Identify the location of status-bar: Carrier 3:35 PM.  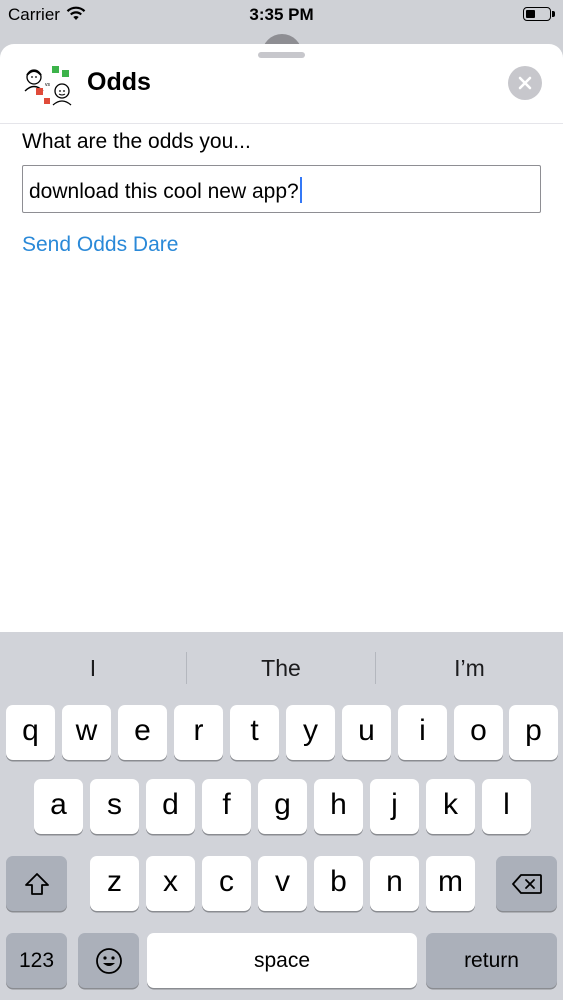
(281, 15).